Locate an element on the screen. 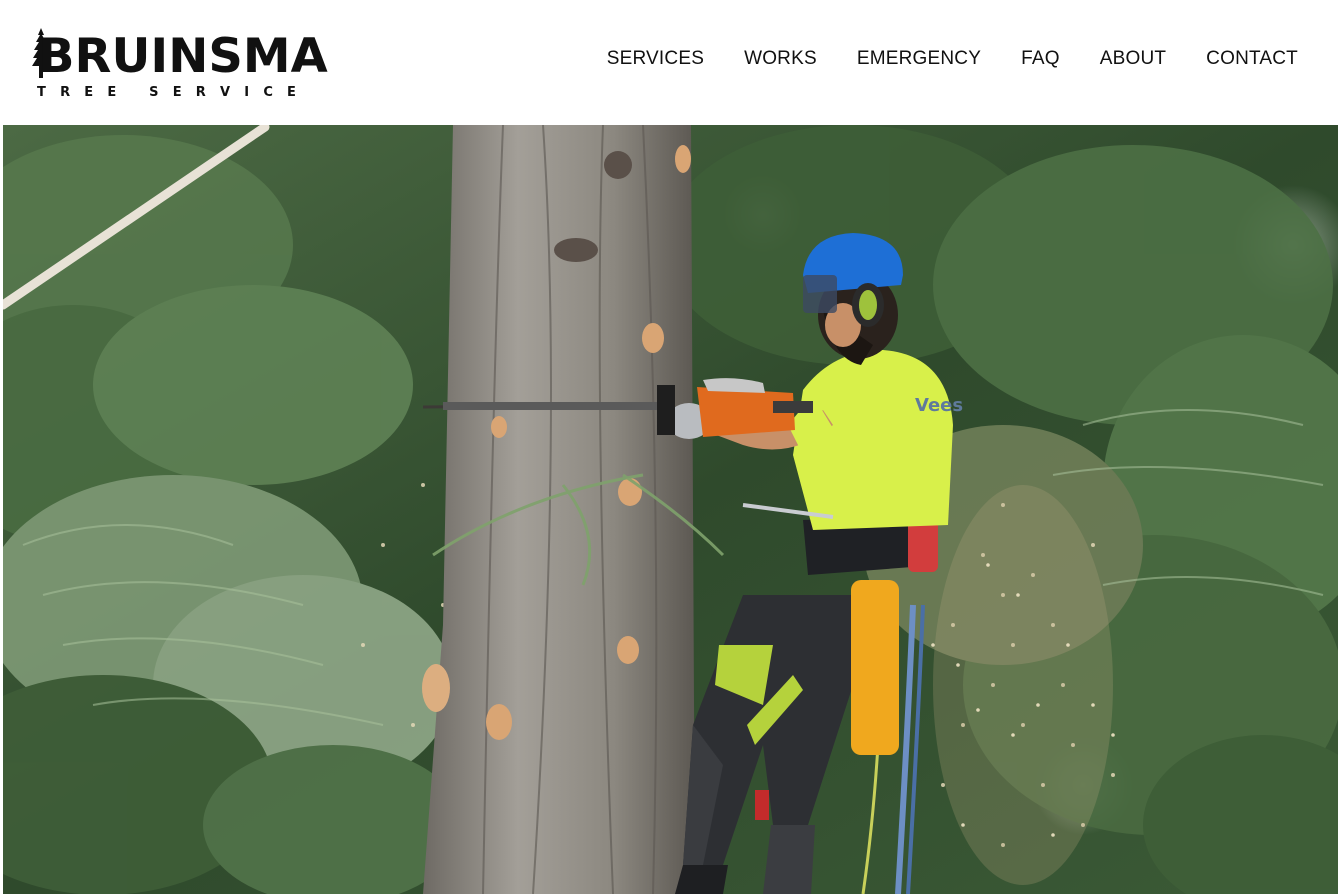  nav-item-contact: CONTACT is located at coordinates (1252, 59).